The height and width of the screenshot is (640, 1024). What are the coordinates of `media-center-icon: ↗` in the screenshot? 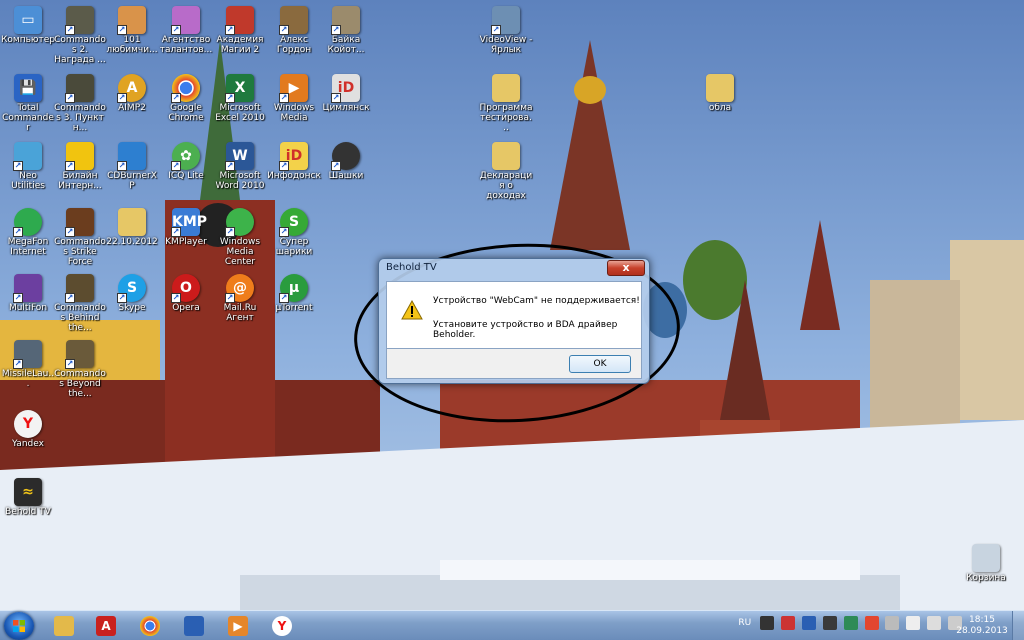 It's located at (239, 222).